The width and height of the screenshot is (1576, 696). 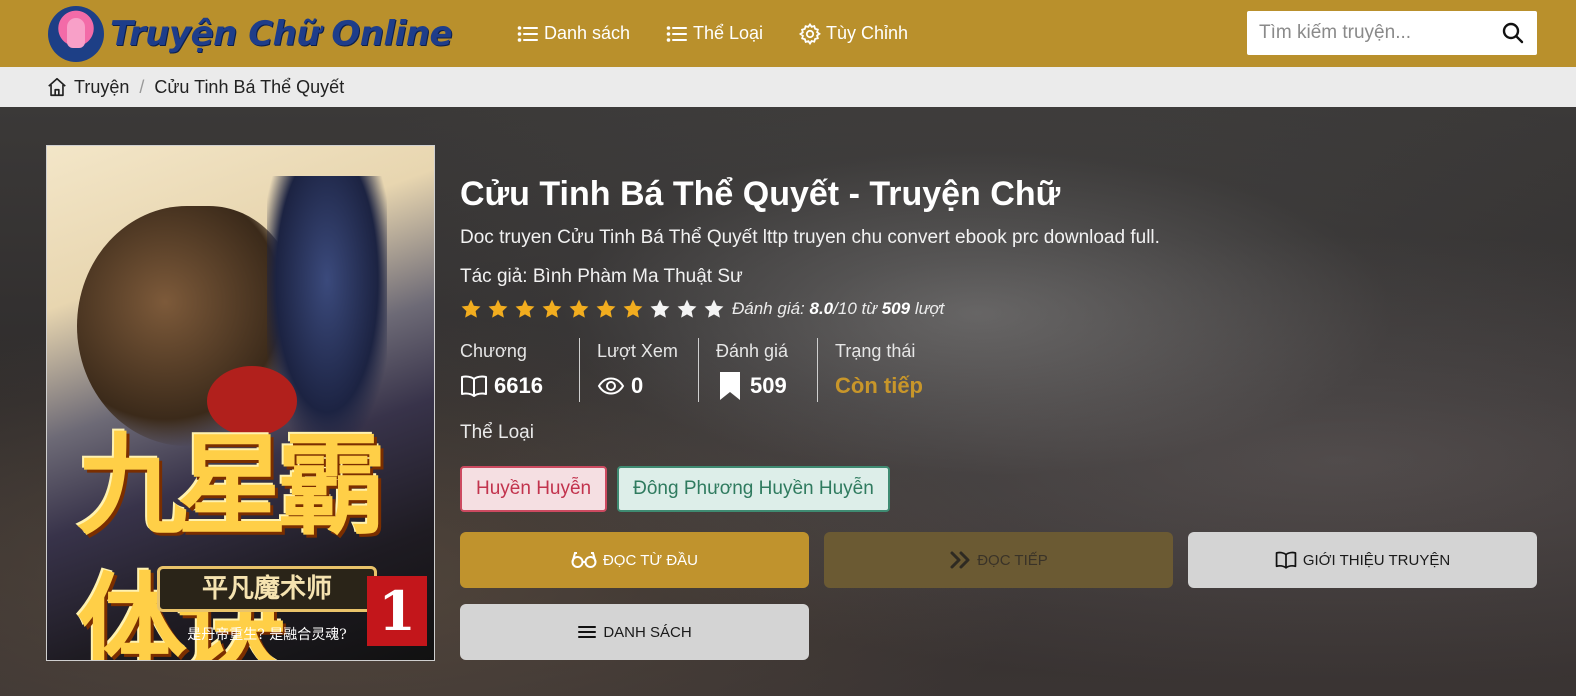 What do you see at coordinates (637, 385) in the screenshot?
I see `stat-number: 0` at bounding box center [637, 385].